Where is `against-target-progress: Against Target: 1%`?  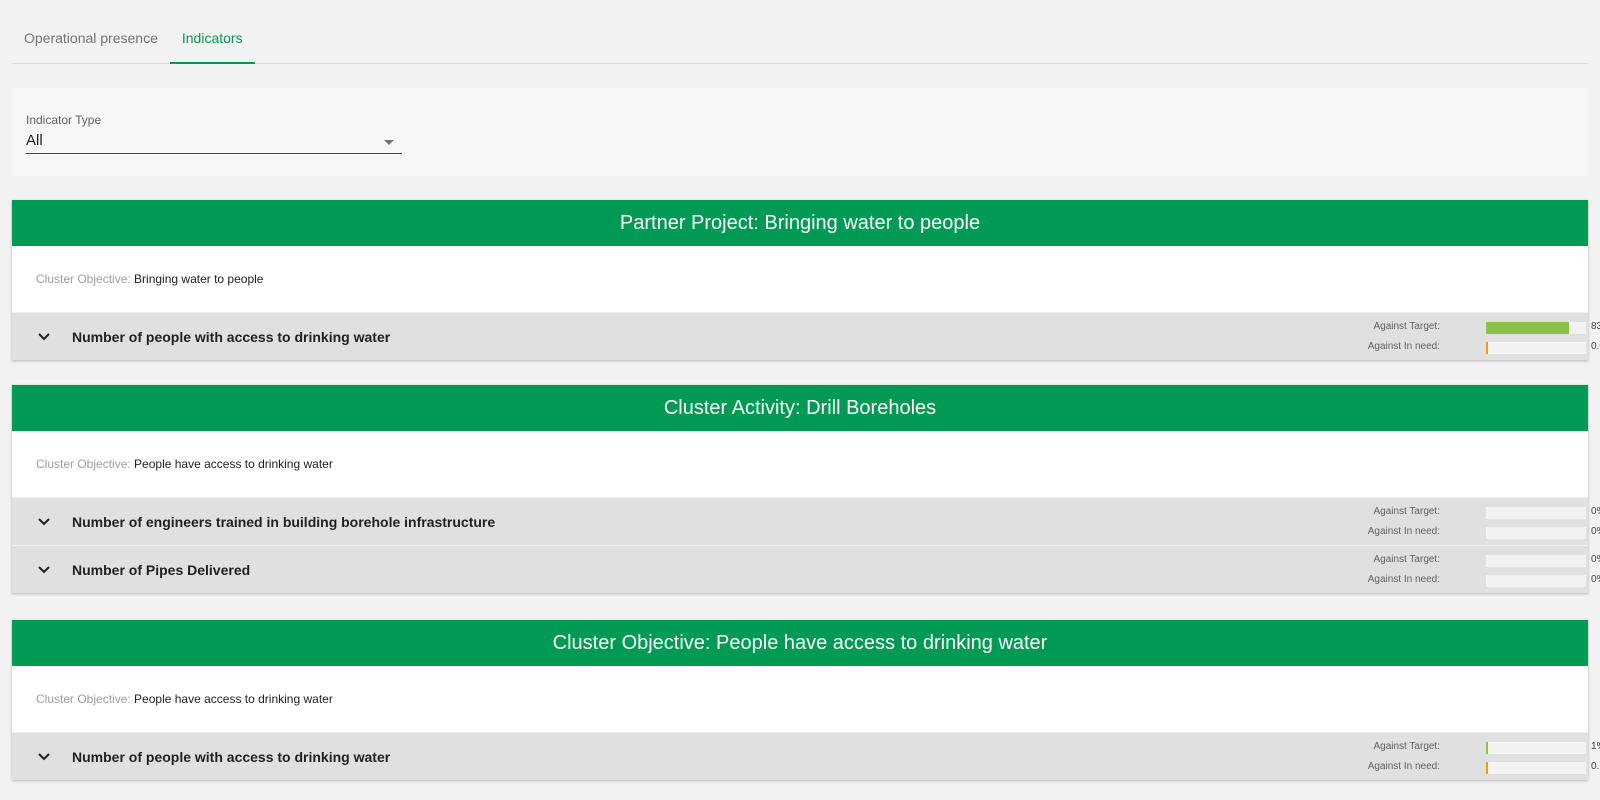 against-target-progress: Against Target: 1% is located at coordinates (1474, 747).